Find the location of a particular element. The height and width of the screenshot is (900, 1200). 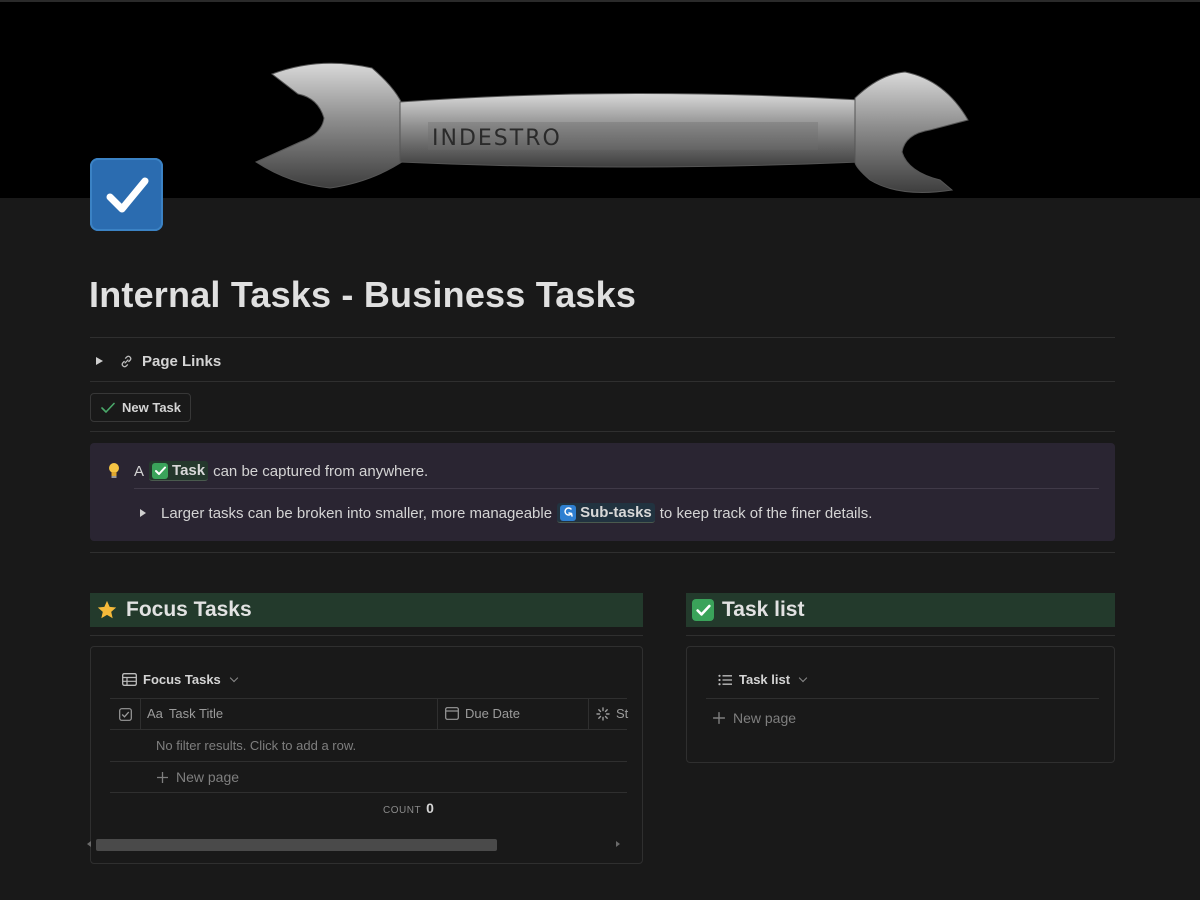

list-icon is located at coordinates (725, 680).